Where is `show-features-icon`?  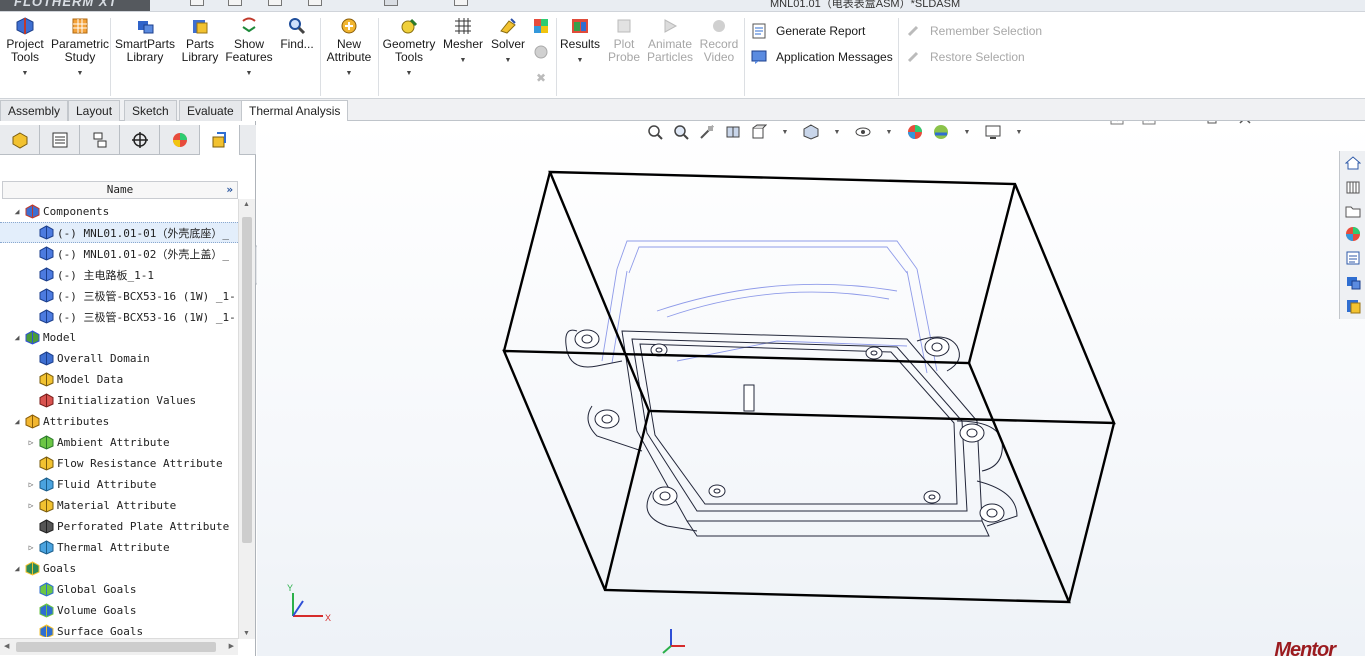
show-features-icon is located at coordinates (249, 26).